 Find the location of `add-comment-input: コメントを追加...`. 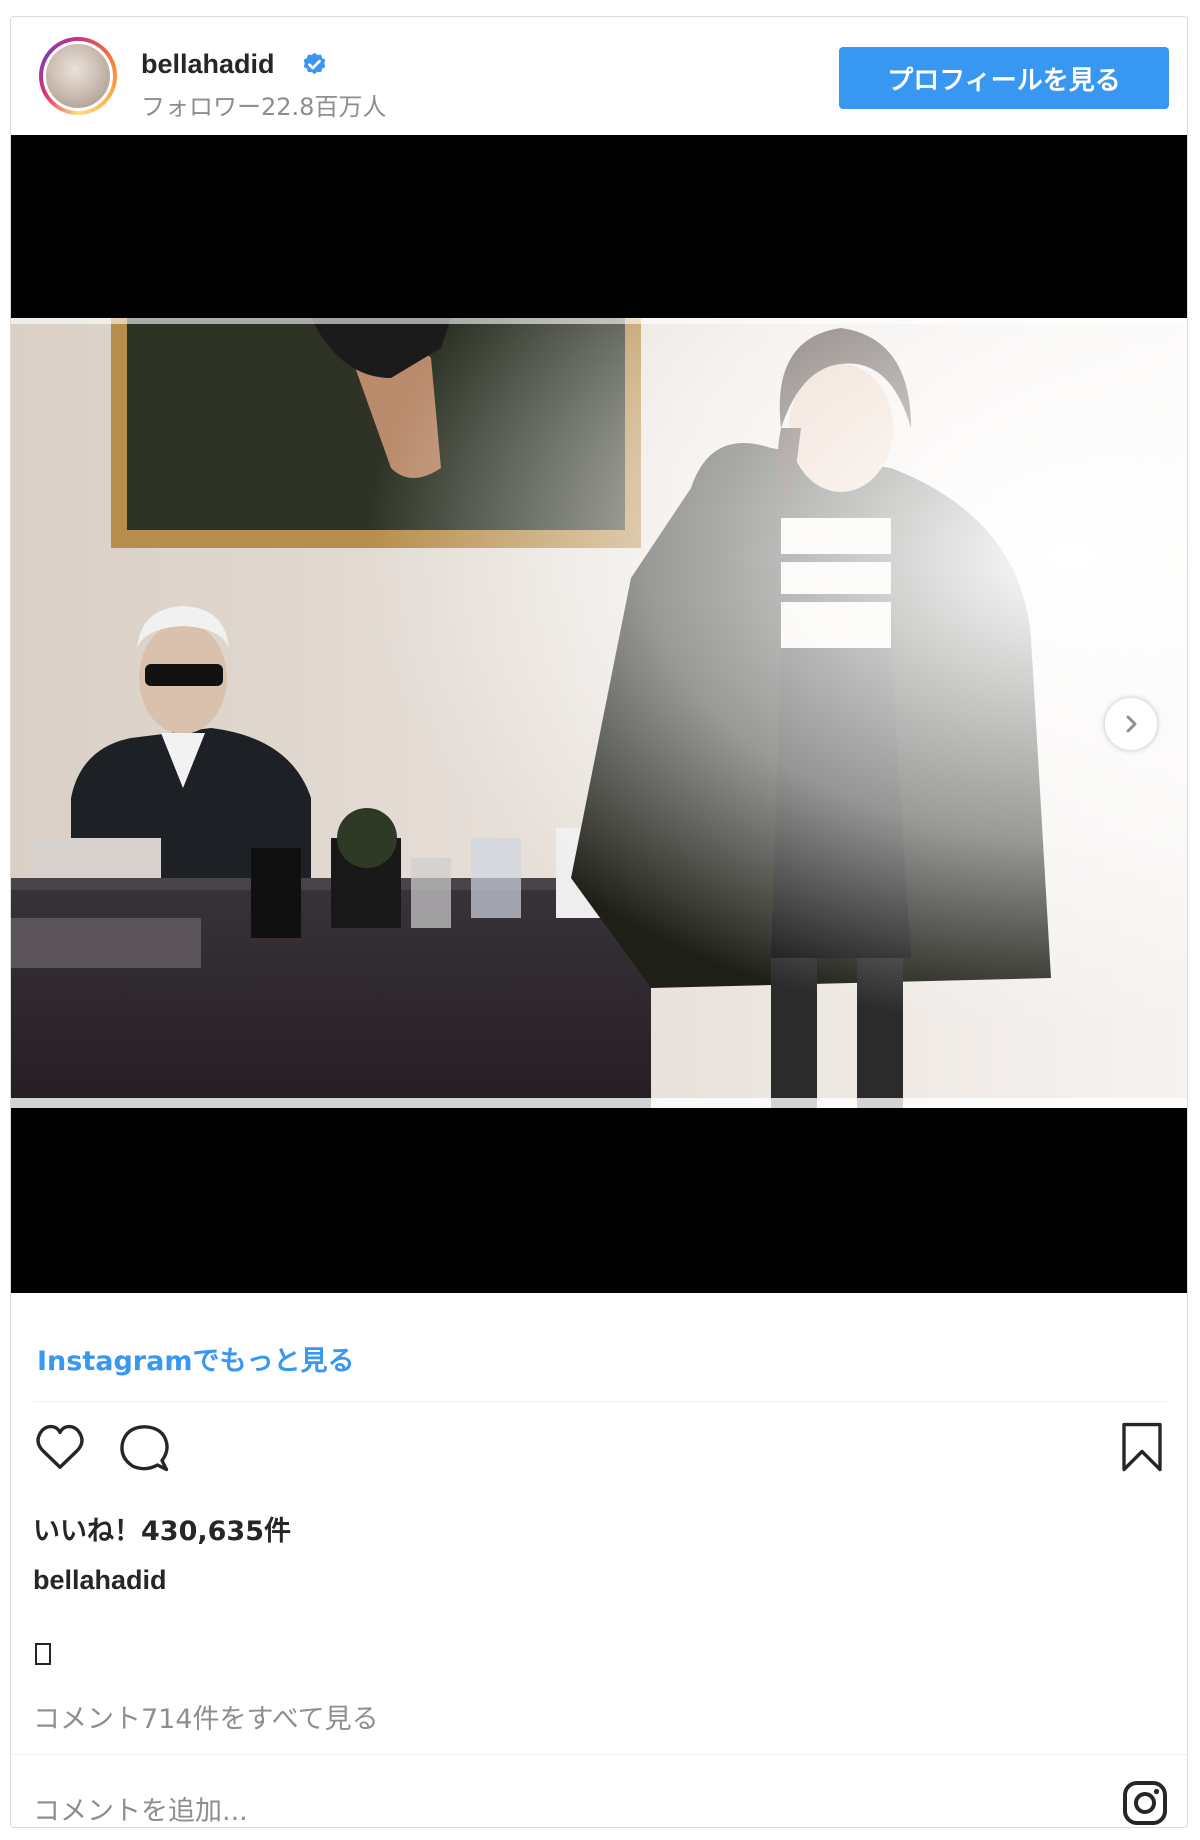

add-comment-input: コメントを追加... is located at coordinates (140, 1808).